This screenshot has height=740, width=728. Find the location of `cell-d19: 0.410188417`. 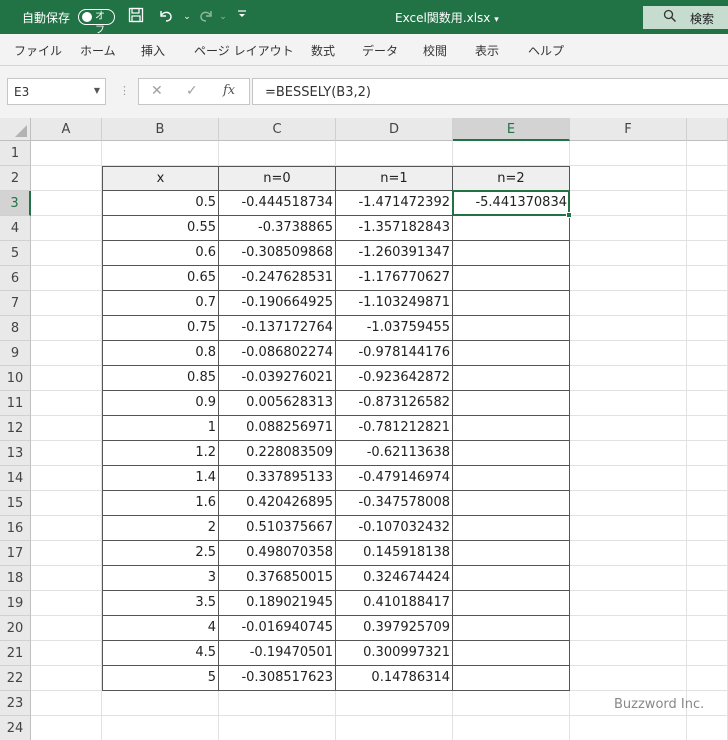

cell-d19: 0.410188417 is located at coordinates (394, 603).